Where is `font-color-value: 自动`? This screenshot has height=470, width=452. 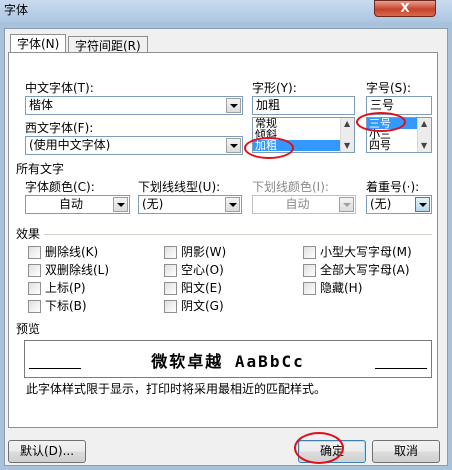 font-color-value: 自动 is located at coordinates (70, 204).